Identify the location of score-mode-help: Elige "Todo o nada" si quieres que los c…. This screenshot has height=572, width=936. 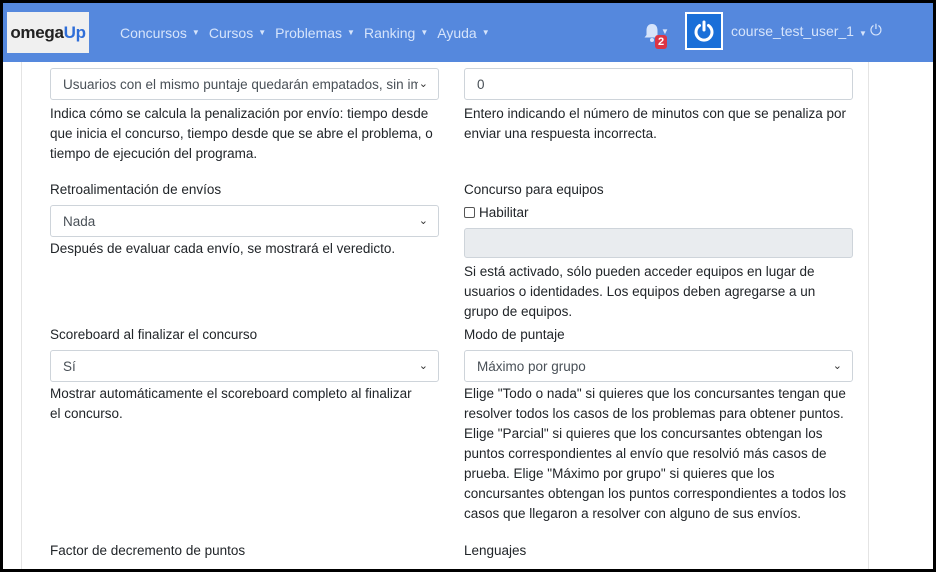
(655, 453).